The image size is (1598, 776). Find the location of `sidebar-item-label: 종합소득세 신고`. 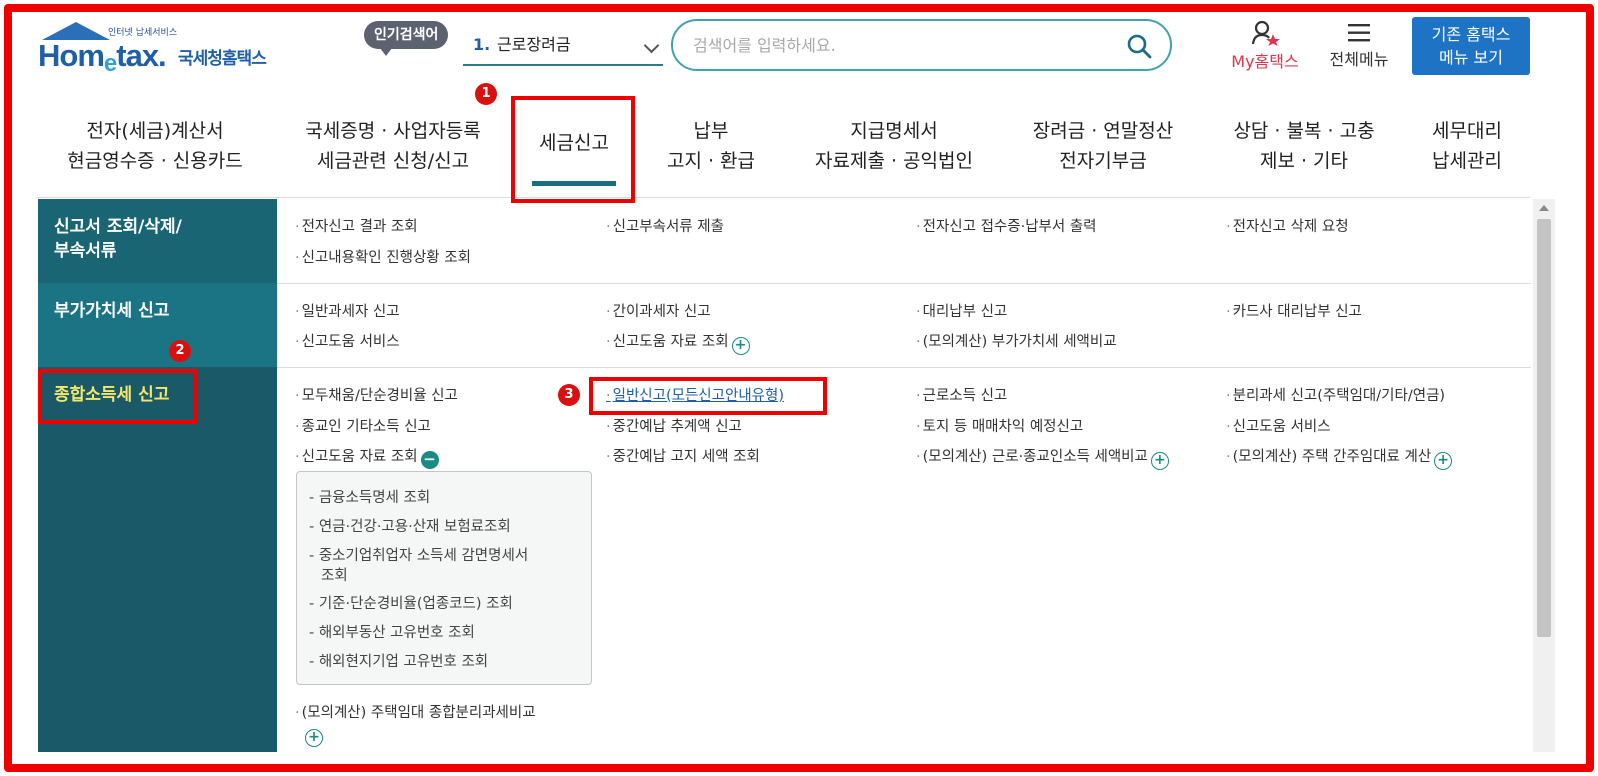

sidebar-item-label: 종합소득세 신고 is located at coordinates (112, 395).